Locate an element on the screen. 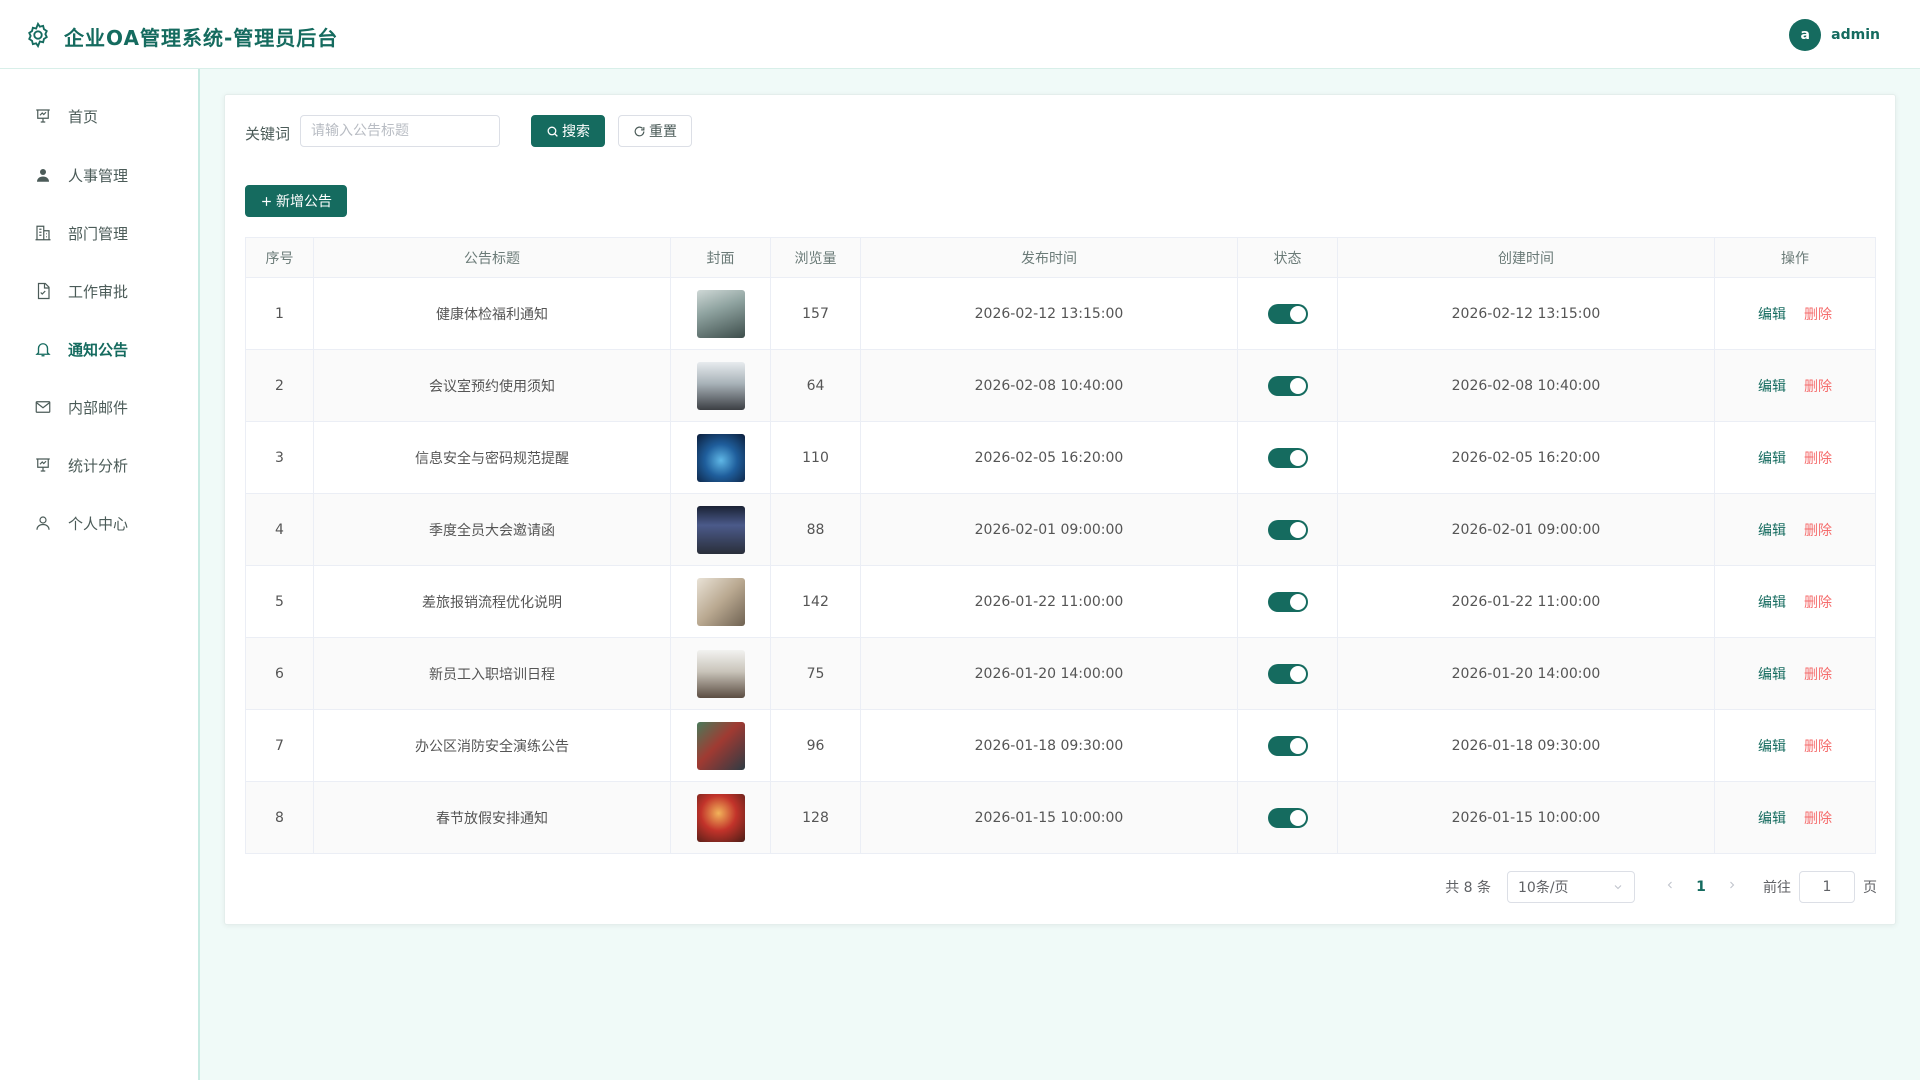 The height and width of the screenshot is (1080, 1920). row-index: 8 is located at coordinates (279, 817).